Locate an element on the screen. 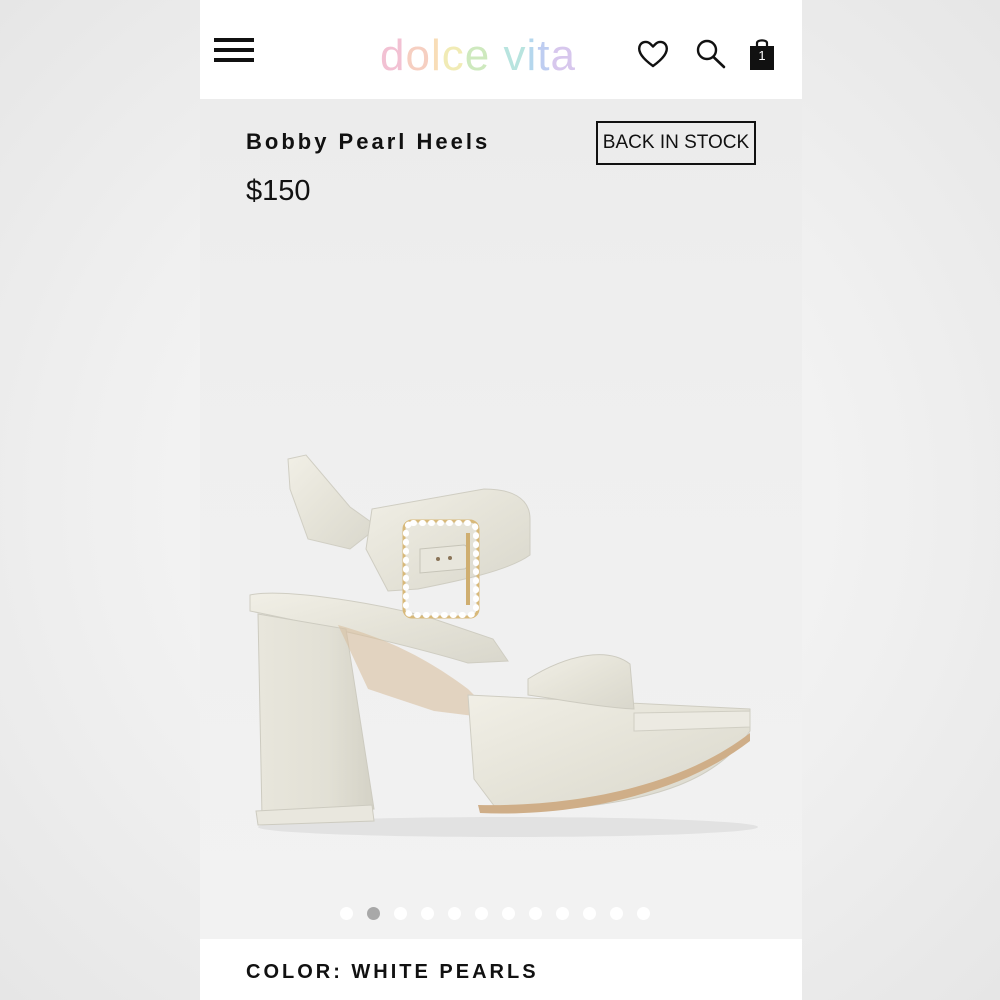 The height and width of the screenshot is (1000, 1000). logo-letter is located at coordinates (496, 55).